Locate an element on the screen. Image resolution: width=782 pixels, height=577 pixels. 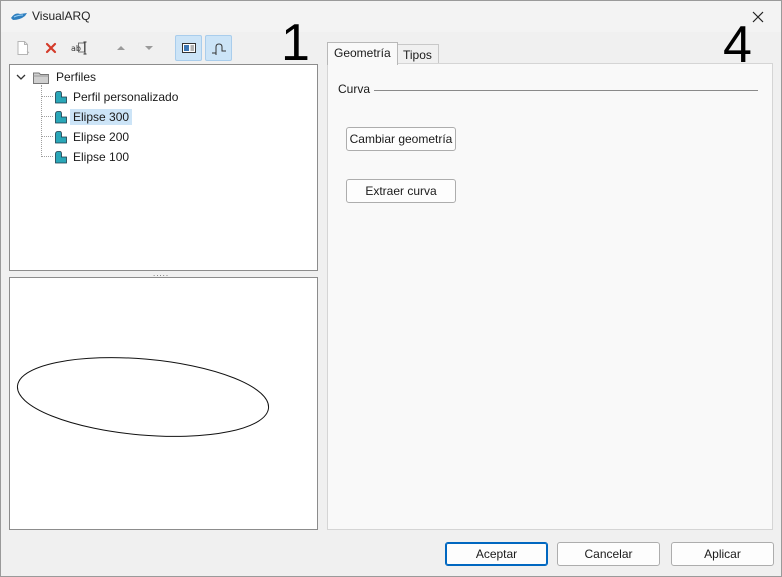
window-title: VisualARQ is located at coordinates (61, 16).